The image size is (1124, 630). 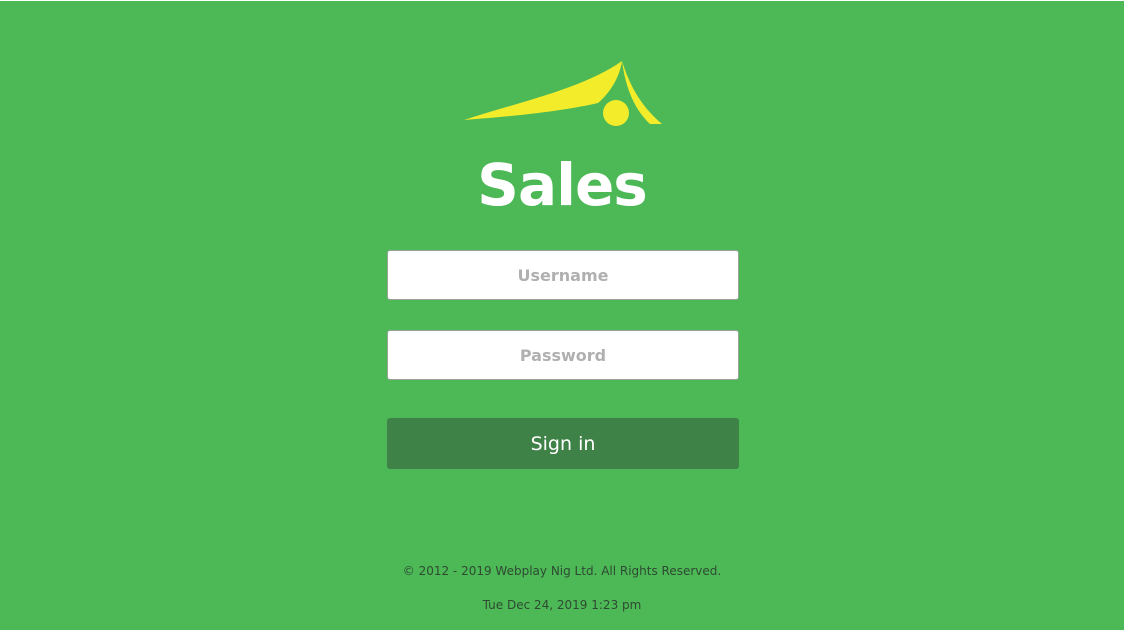 I want to click on username-input, so click(x=563, y=275).